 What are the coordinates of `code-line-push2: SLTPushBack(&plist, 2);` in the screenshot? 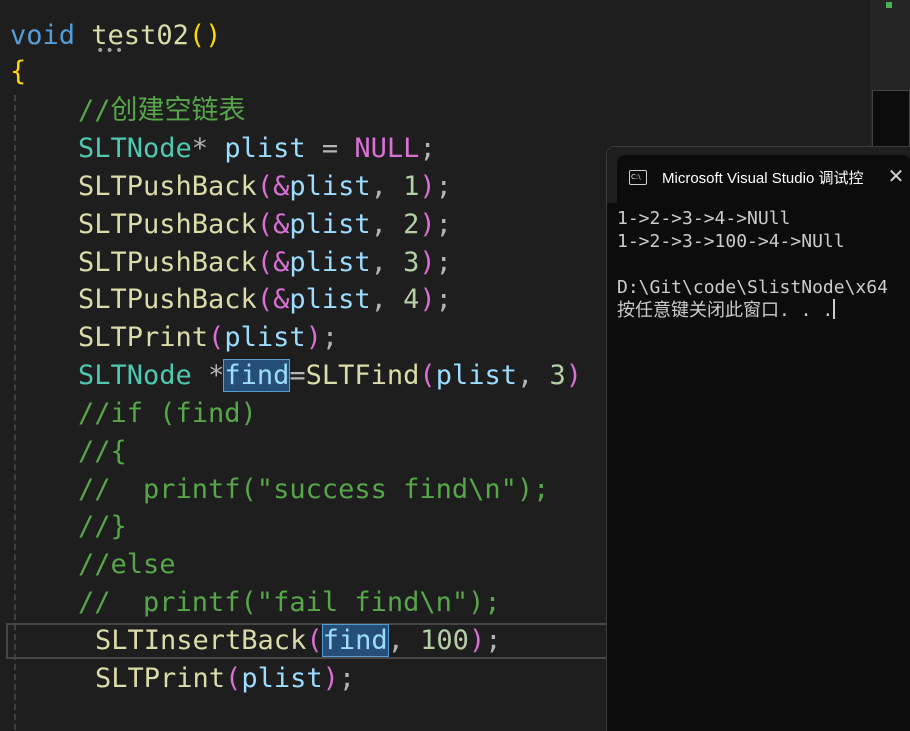 It's located at (265, 225).